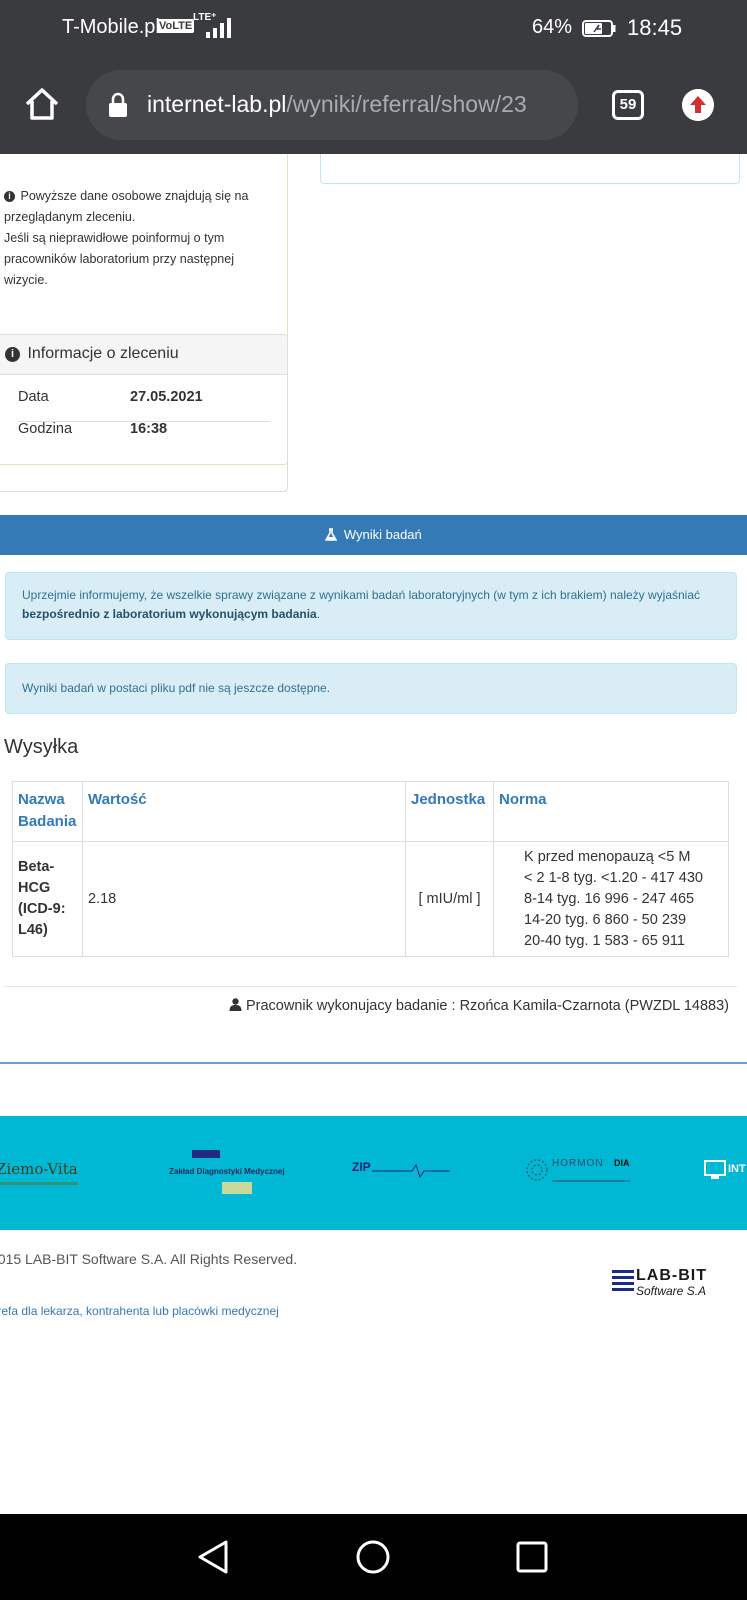 This screenshot has width=747, height=1600. What do you see at coordinates (599, 28) in the screenshot?
I see `battery-icon` at bounding box center [599, 28].